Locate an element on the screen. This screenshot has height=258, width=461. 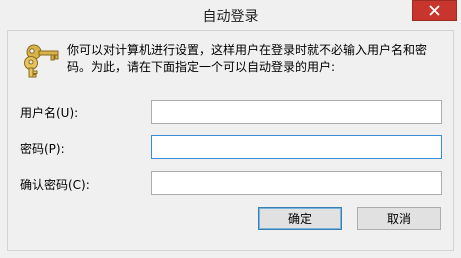
password-label: 密码(P): is located at coordinates (42, 149).